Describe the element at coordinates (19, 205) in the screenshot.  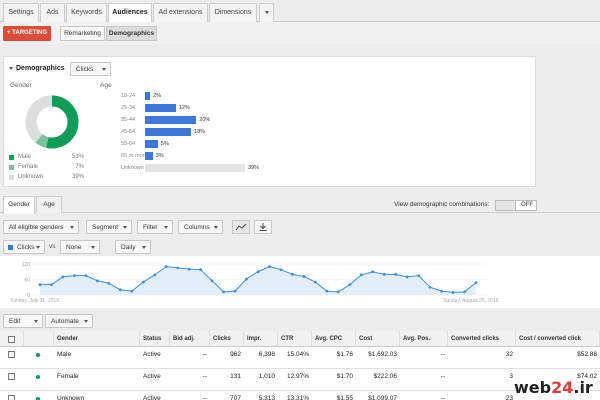
I see `tab-gender: Gender` at that location.